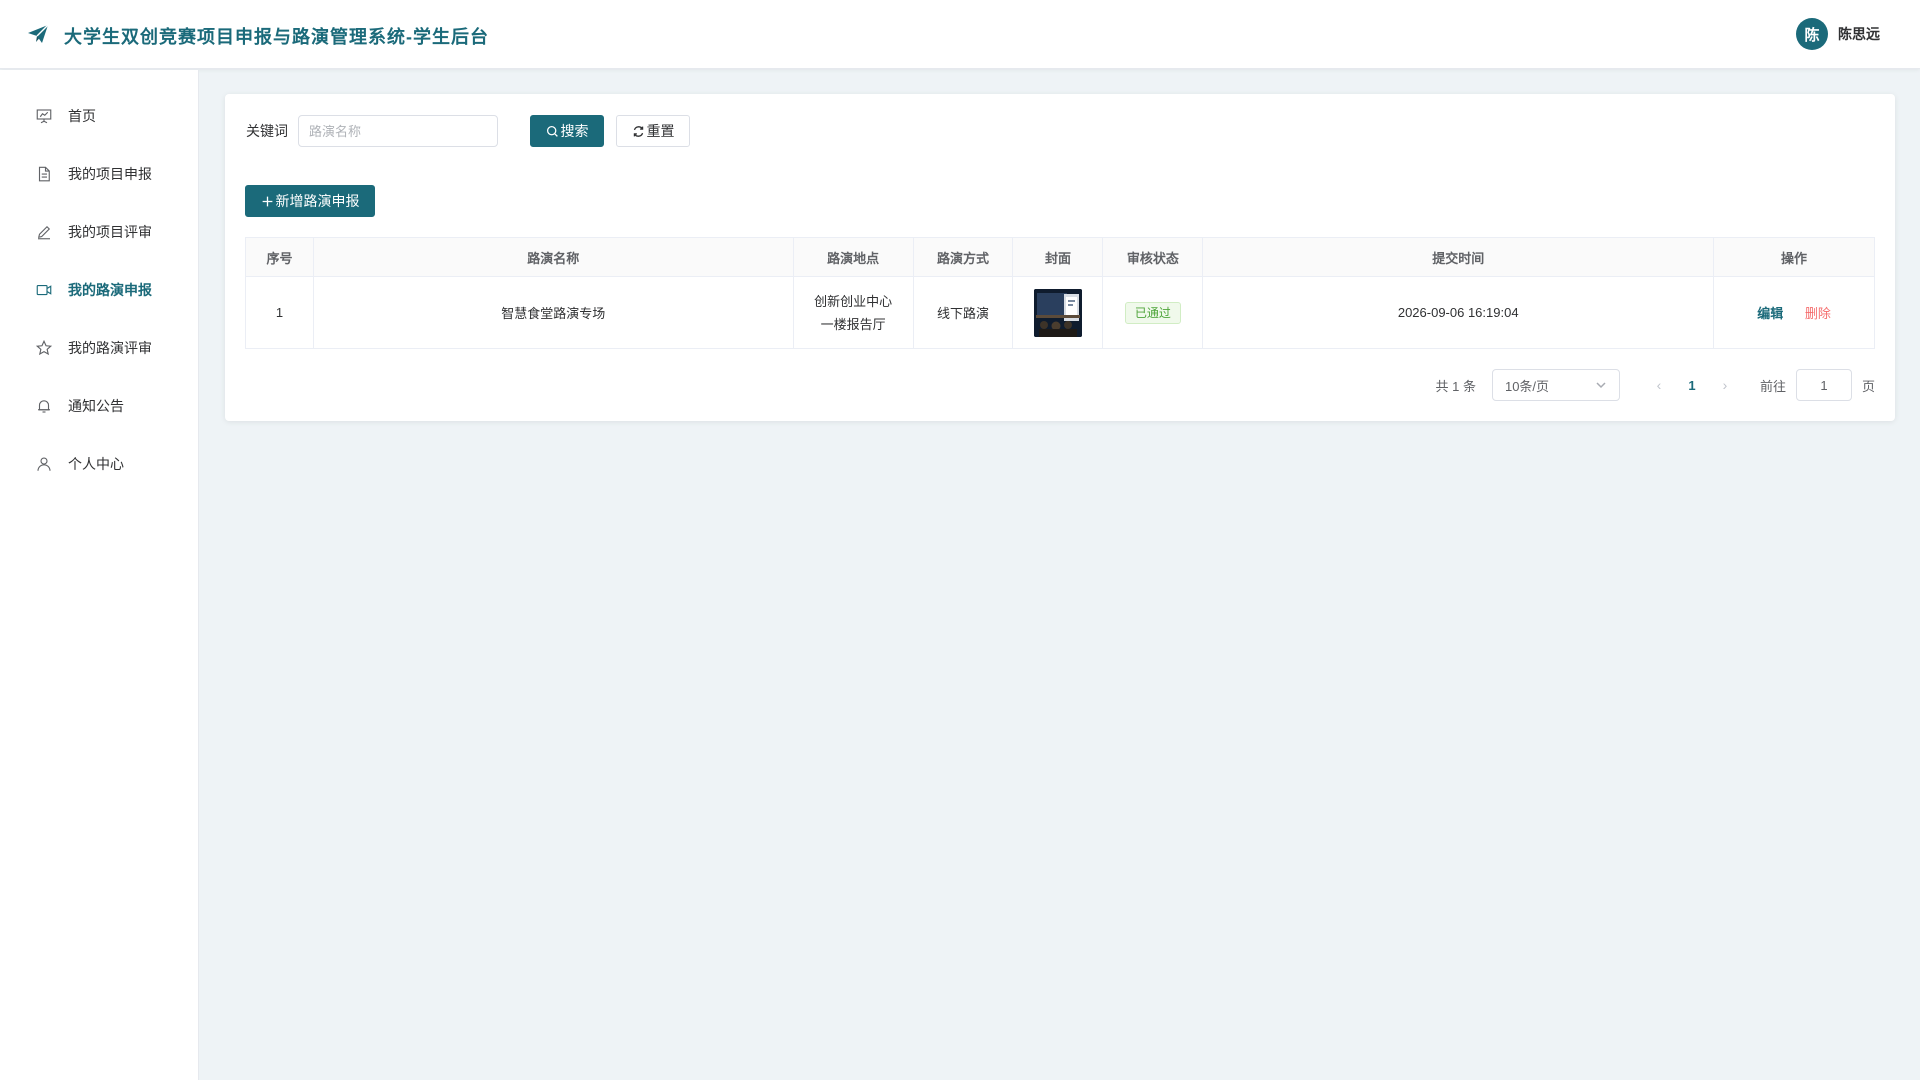 The width and height of the screenshot is (1920, 1080). I want to click on reset-button: 重置, so click(653, 131).